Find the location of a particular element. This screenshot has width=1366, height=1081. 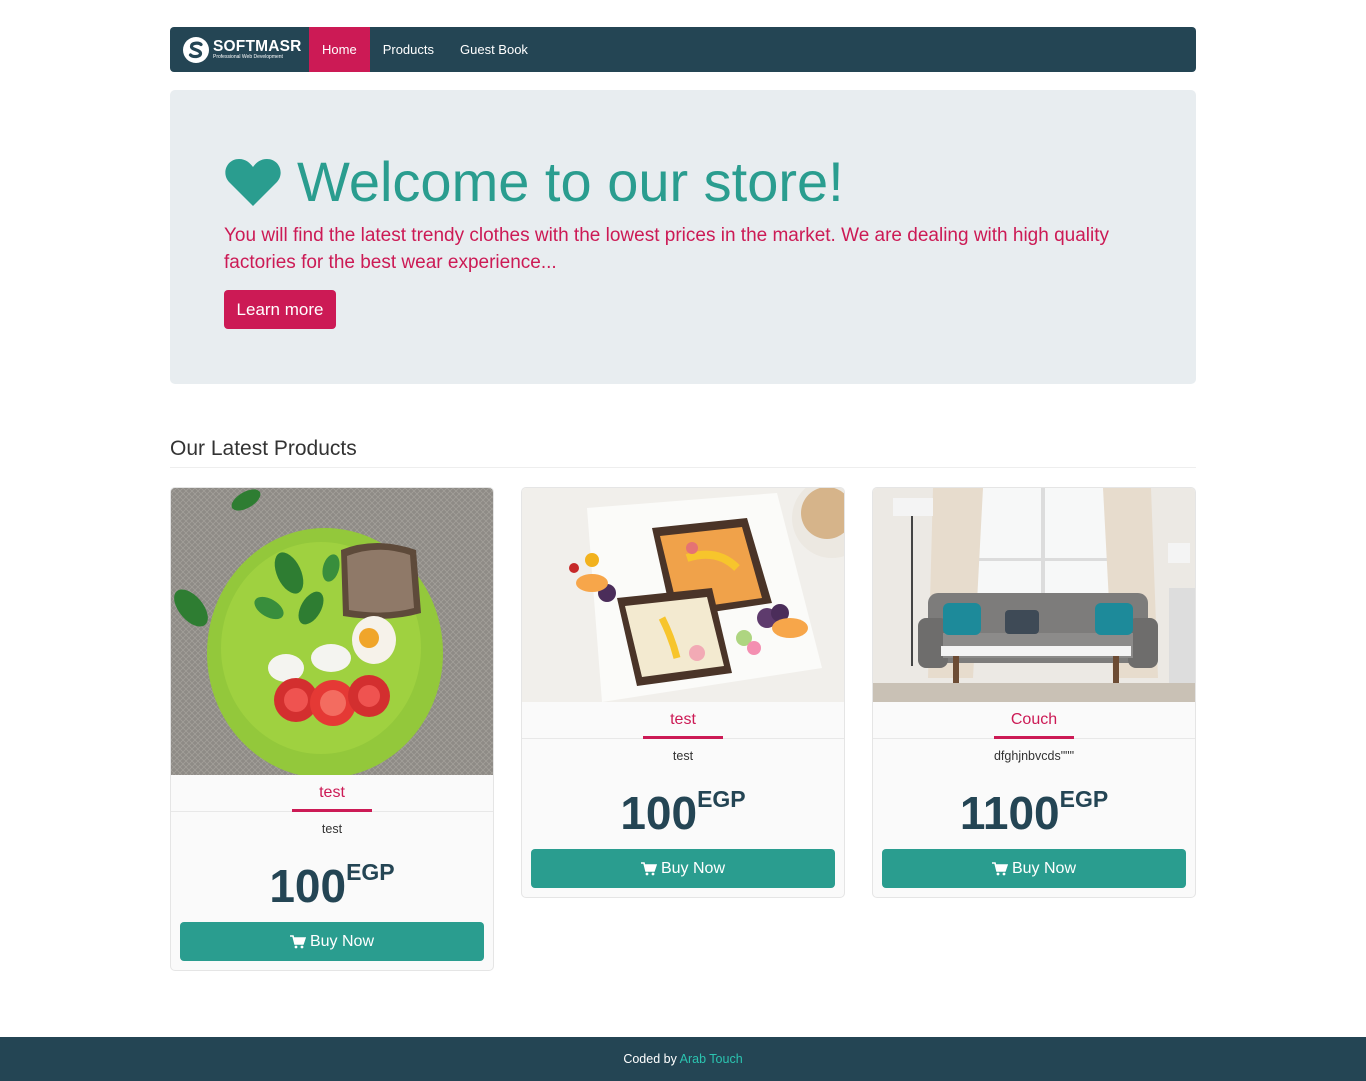

hero-title: Welcome to our store! is located at coordinates (534, 182).